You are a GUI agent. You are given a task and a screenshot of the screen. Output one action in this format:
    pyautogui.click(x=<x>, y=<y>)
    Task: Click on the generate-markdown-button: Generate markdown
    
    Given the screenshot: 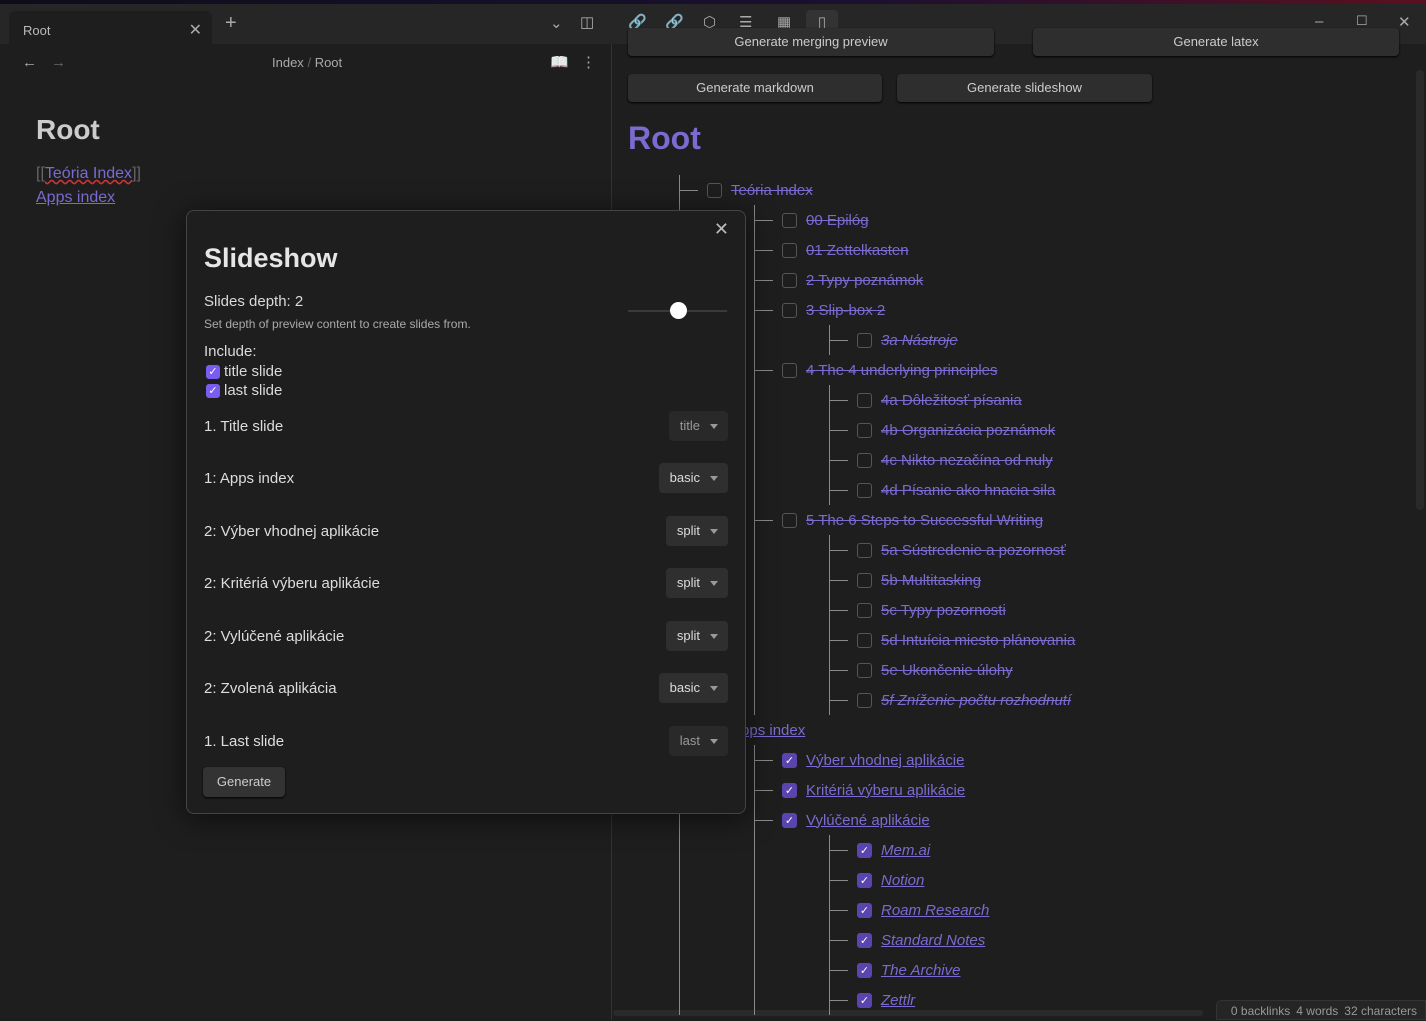 What is the action you would take?
    pyautogui.click(x=755, y=88)
    